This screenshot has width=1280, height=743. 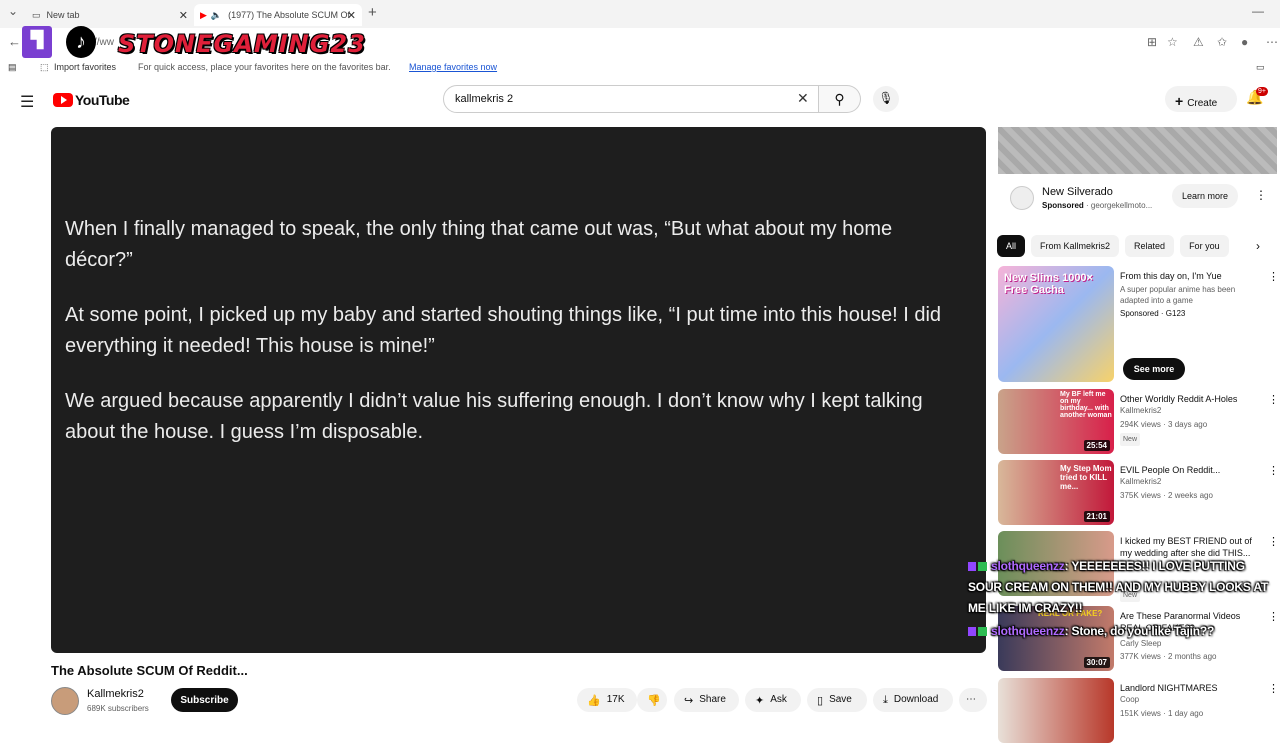 I want to click on tiktok-logo-icon: ♪, so click(x=81, y=42).